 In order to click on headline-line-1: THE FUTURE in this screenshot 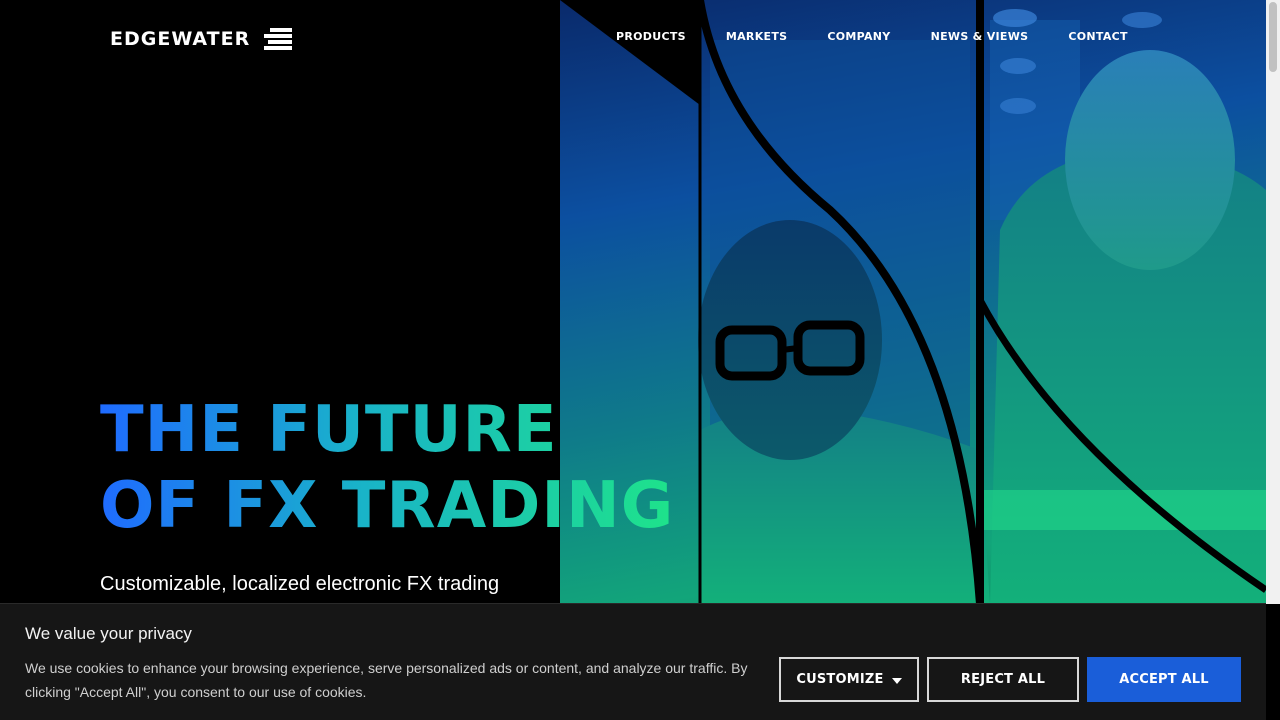, I will do `click(387, 430)`.